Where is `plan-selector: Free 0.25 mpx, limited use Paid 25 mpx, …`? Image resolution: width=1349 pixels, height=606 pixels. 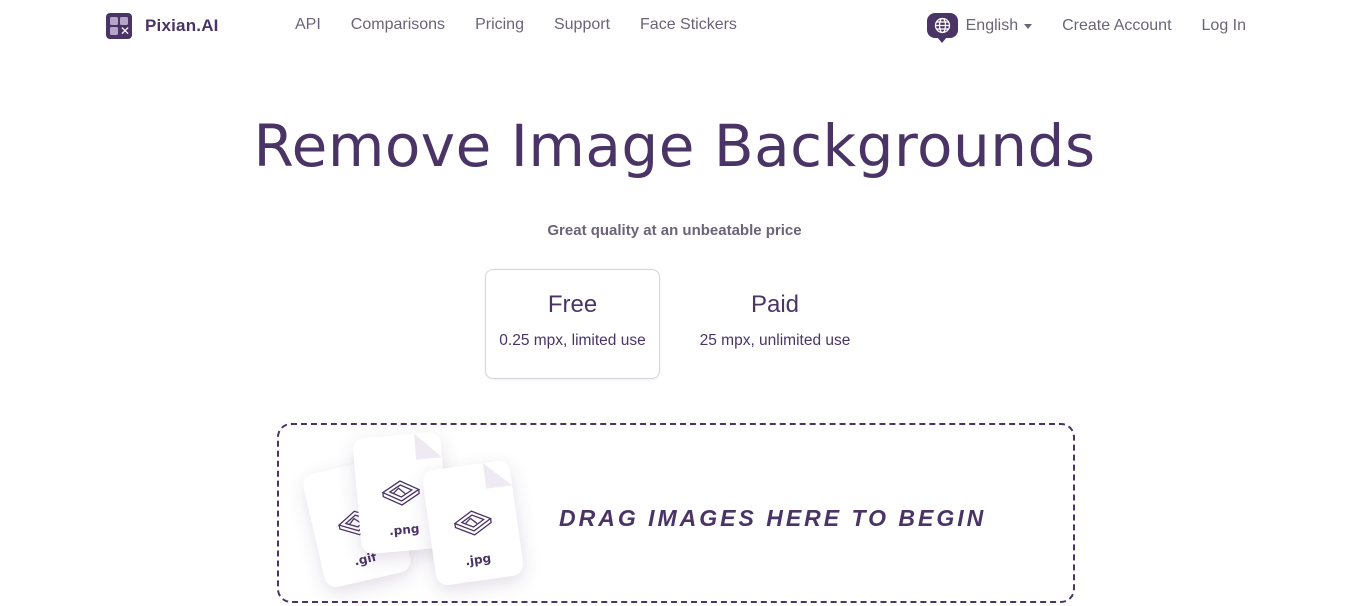 plan-selector: Free 0.25 mpx, limited use Paid 25 mpx, … is located at coordinates (687, 324).